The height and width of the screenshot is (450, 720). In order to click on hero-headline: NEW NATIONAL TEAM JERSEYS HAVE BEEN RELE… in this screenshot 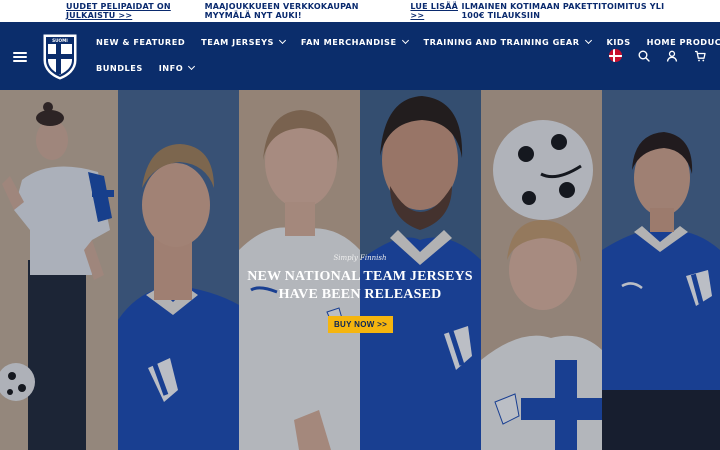, I will do `click(360, 286)`.